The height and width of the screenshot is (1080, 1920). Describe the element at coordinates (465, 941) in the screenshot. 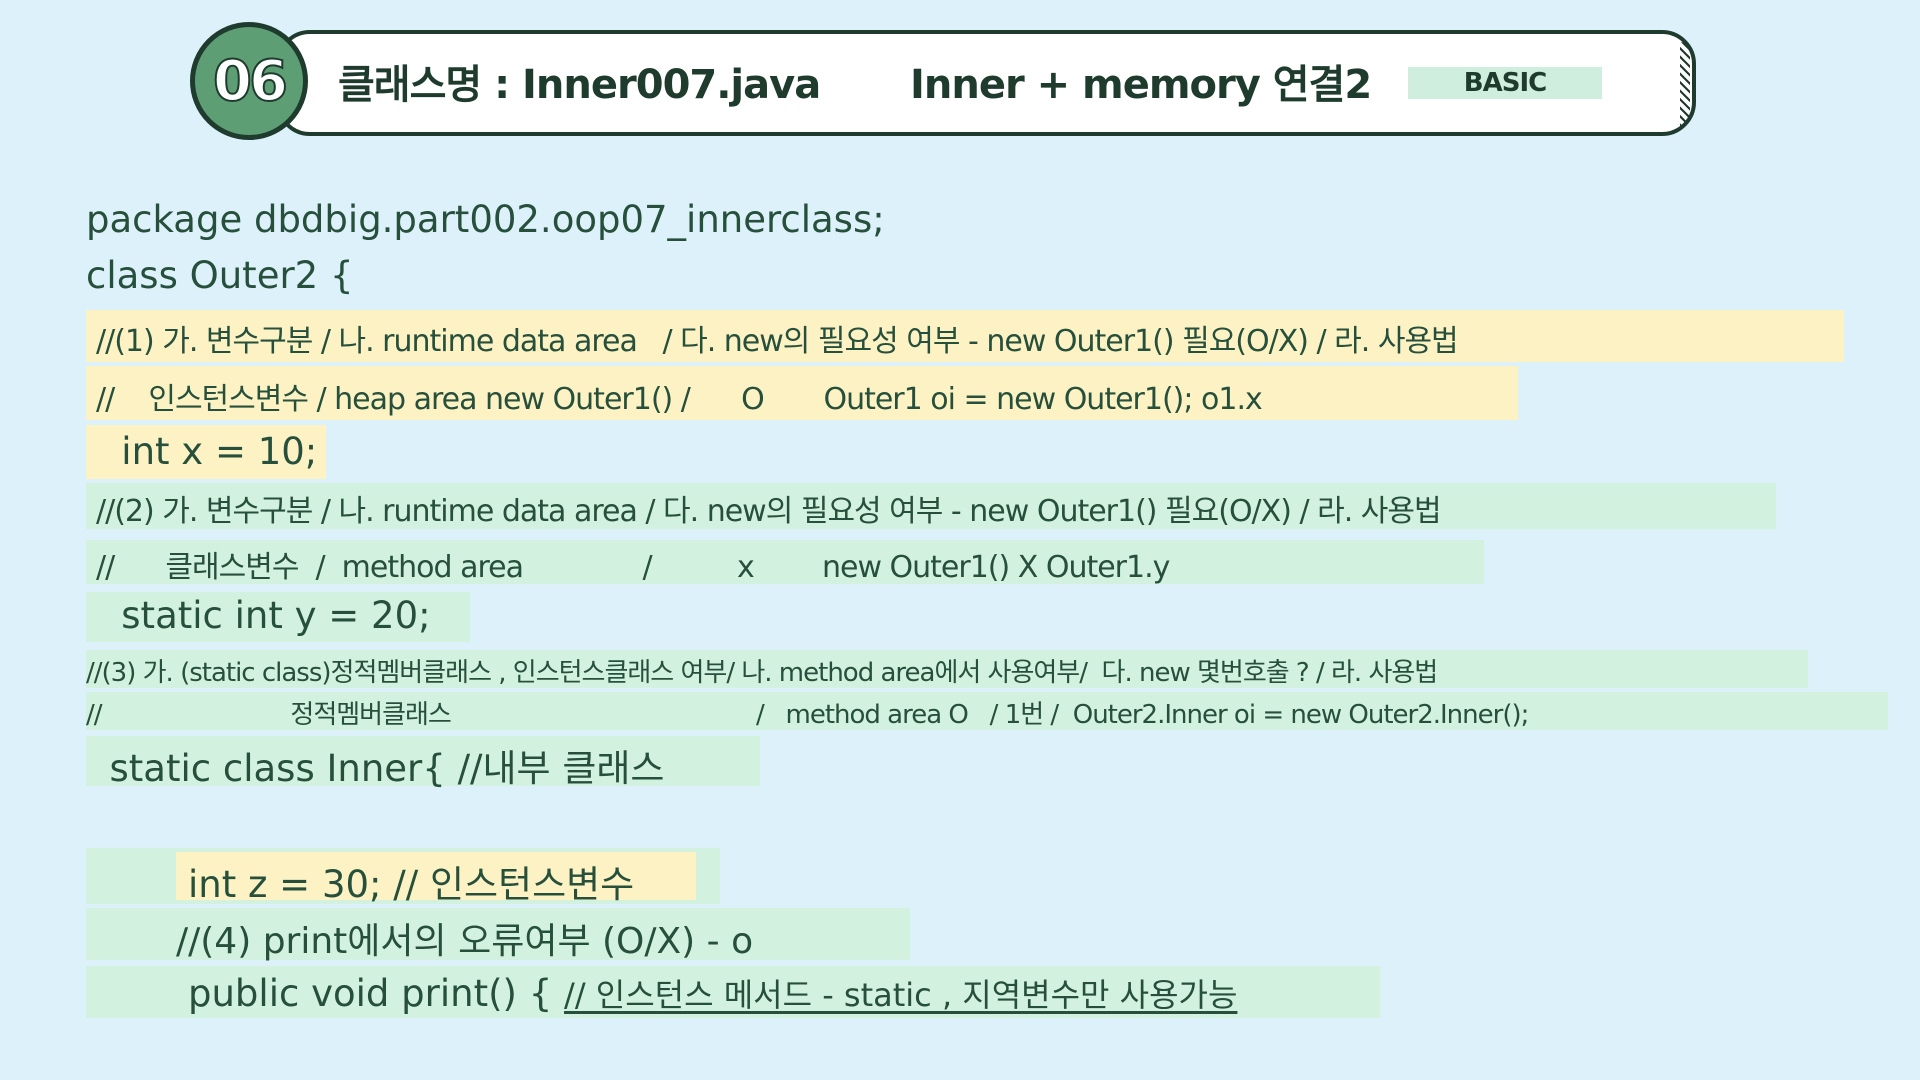

I see `code-comment-4: //(4) print에서의 오류여부 (O/X) - o` at that location.